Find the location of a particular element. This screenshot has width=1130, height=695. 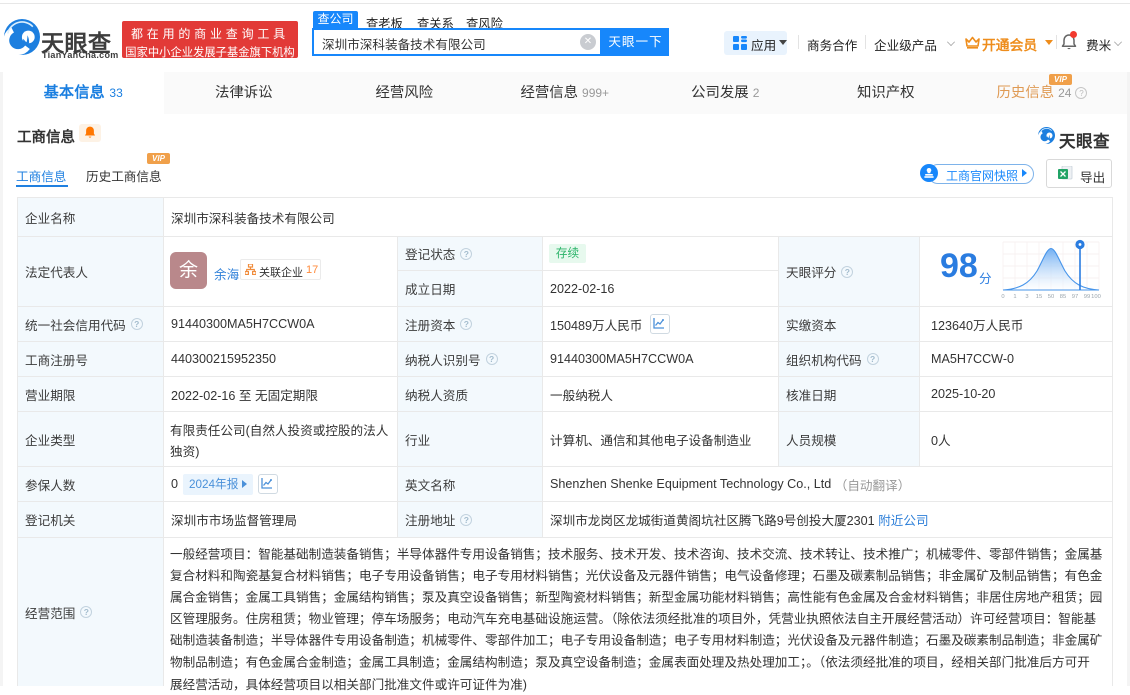

svg-text: 99 is located at coordinates (1087, 297).